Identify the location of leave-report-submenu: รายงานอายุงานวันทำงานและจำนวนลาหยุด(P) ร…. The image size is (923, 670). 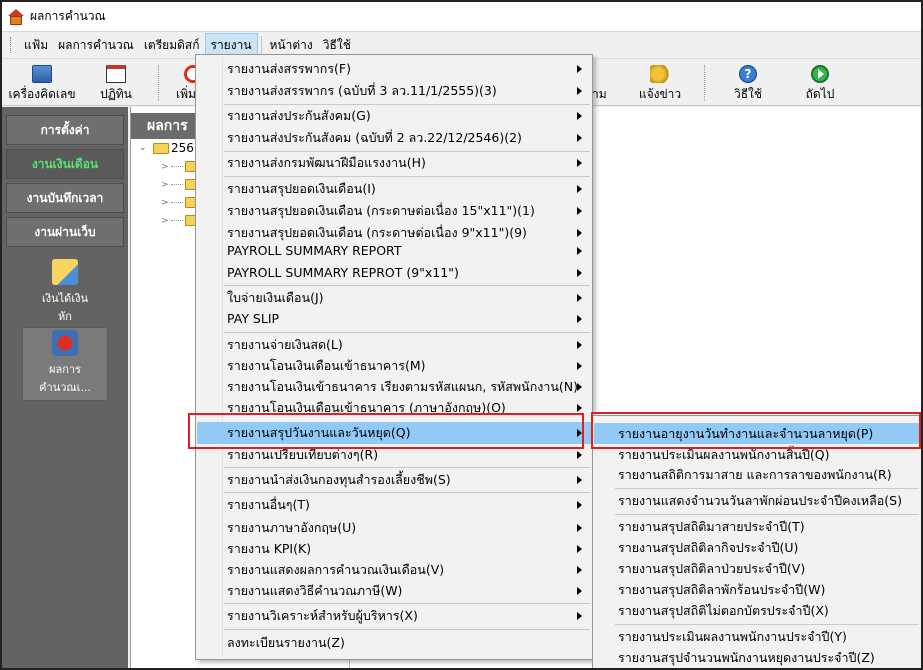
(756, 541).